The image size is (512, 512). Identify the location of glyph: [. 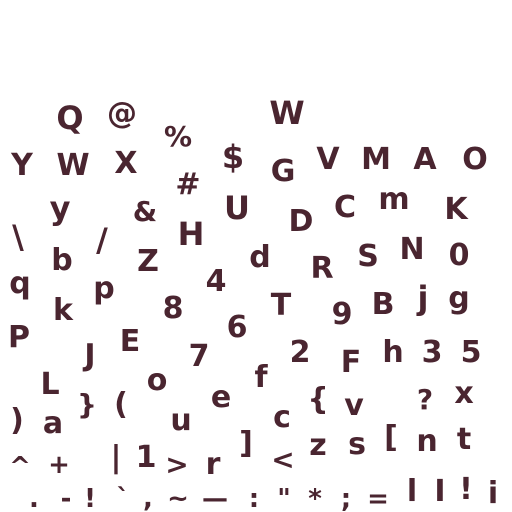
(391, 437).